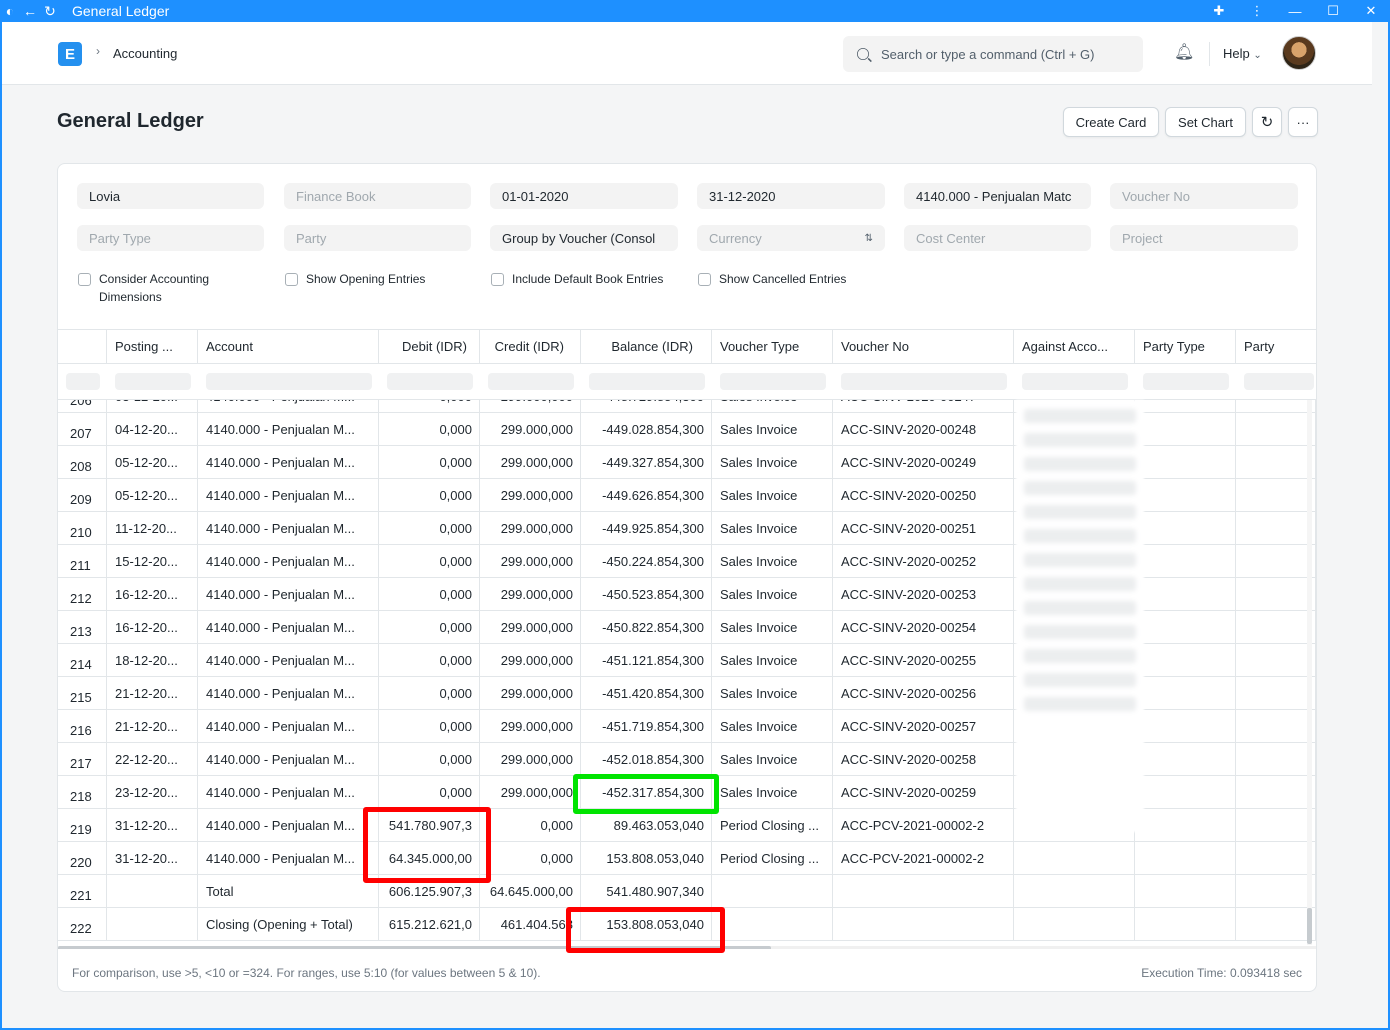 The height and width of the screenshot is (1030, 1390). I want to click on cell-debit: 541.780.907,3, so click(429, 825).